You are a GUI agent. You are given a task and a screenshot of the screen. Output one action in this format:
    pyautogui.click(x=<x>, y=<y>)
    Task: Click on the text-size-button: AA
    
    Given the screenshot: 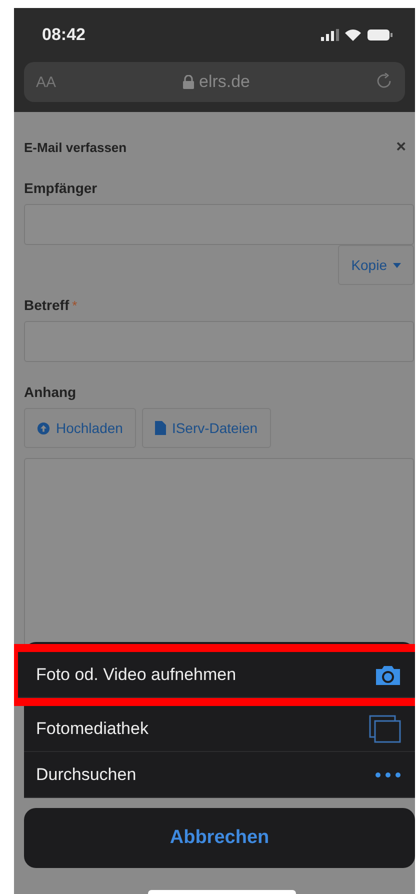 What is the action you would take?
    pyautogui.click(x=46, y=82)
    